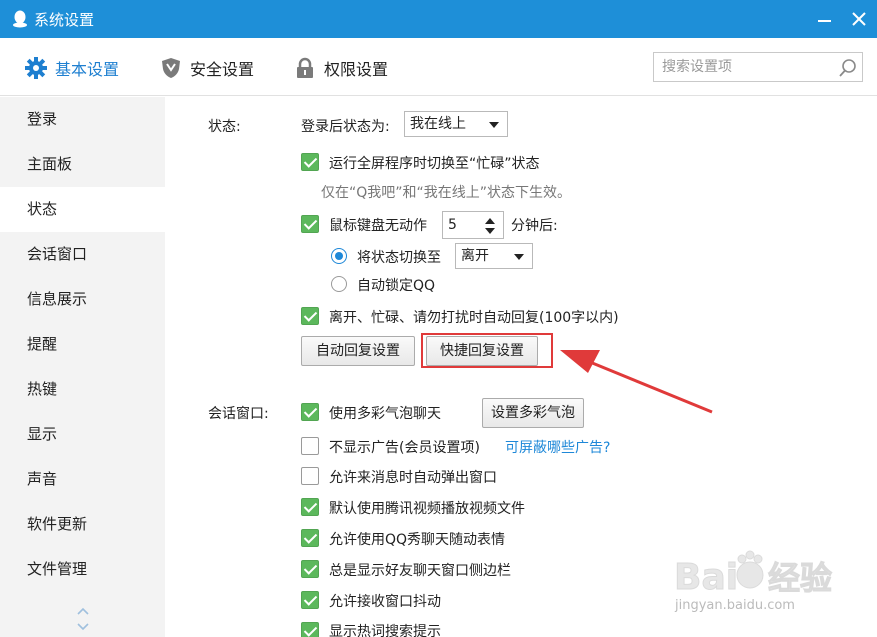 This screenshot has width=877, height=637. I want to click on search-input, so click(747, 67).